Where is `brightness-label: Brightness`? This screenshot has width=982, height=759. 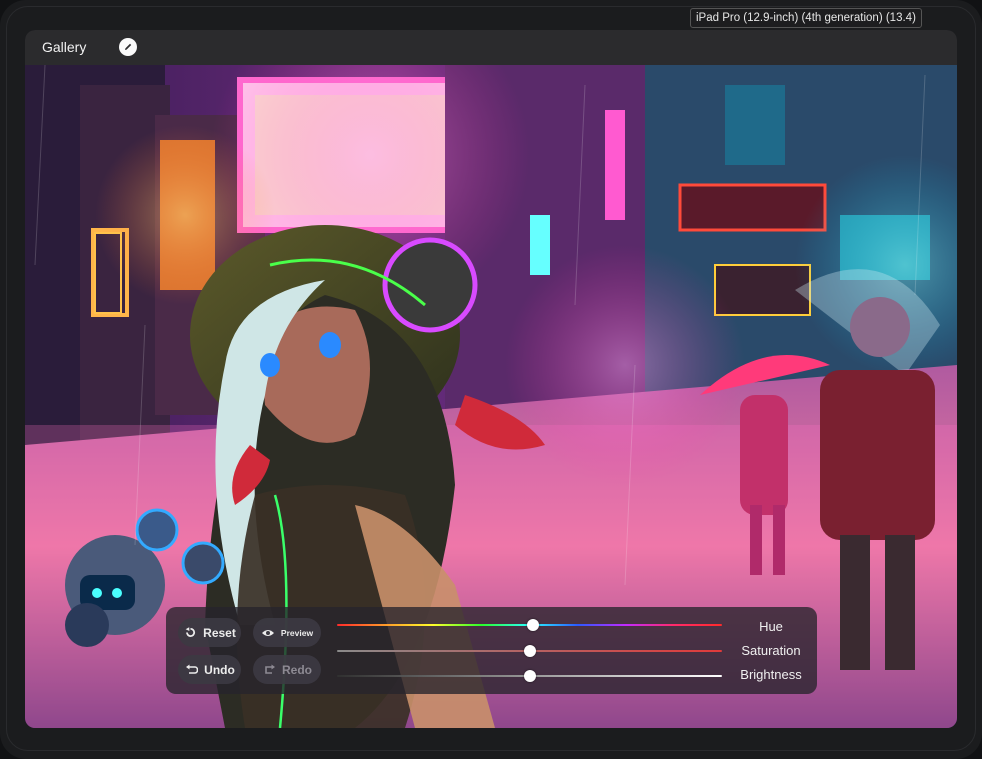
brightness-label: Brightness is located at coordinates (771, 674).